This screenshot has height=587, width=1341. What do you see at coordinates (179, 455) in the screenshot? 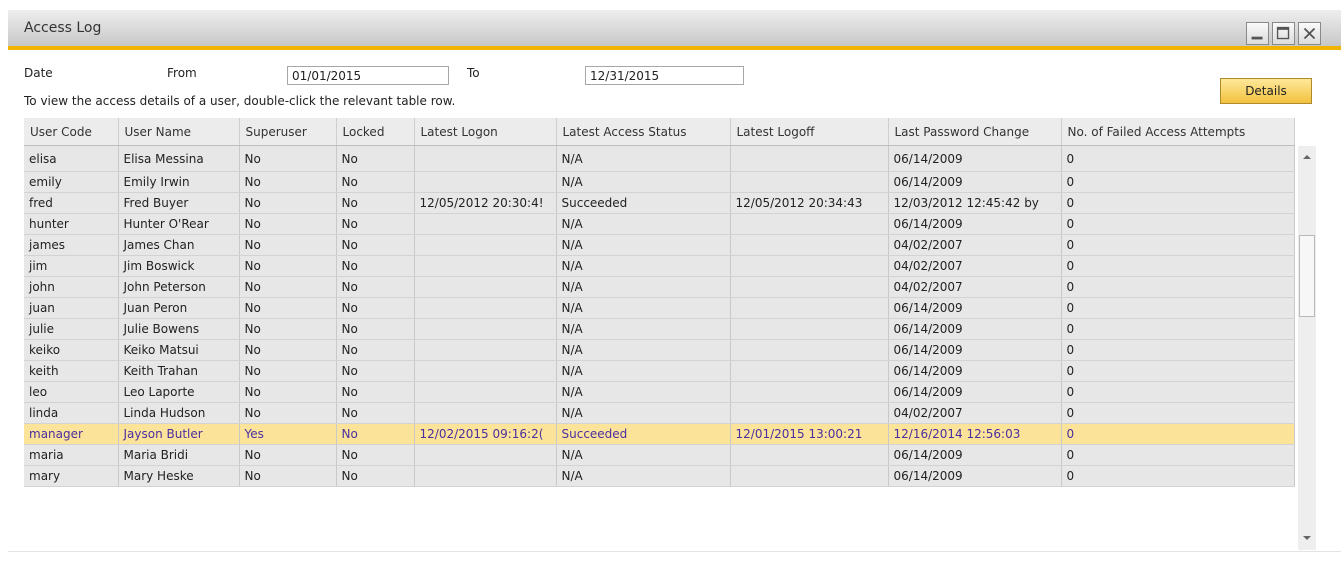
I see `table-cell: Maria Bridi` at bounding box center [179, 455].